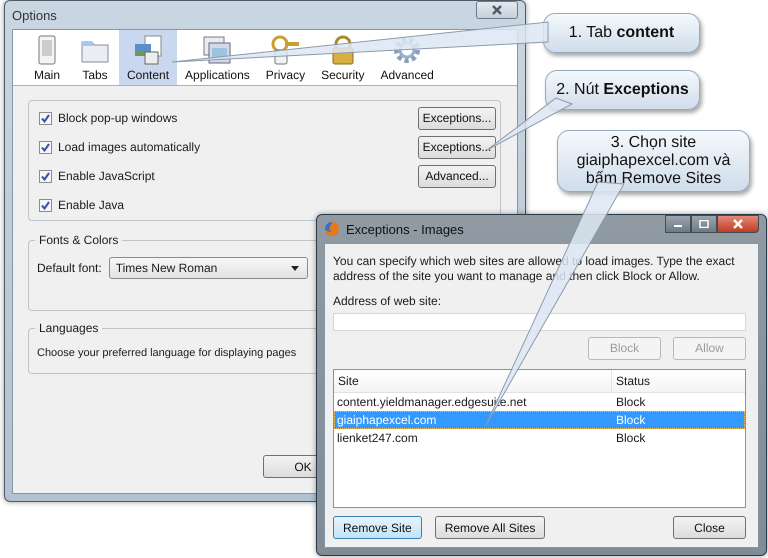 Image resolution: width=768 pixels, height=558 pixels. What do you see at coordinates (208, 268) in the screenshot?
I see `font-dropdown: Times New Roman` at bounding box center [208, 268].